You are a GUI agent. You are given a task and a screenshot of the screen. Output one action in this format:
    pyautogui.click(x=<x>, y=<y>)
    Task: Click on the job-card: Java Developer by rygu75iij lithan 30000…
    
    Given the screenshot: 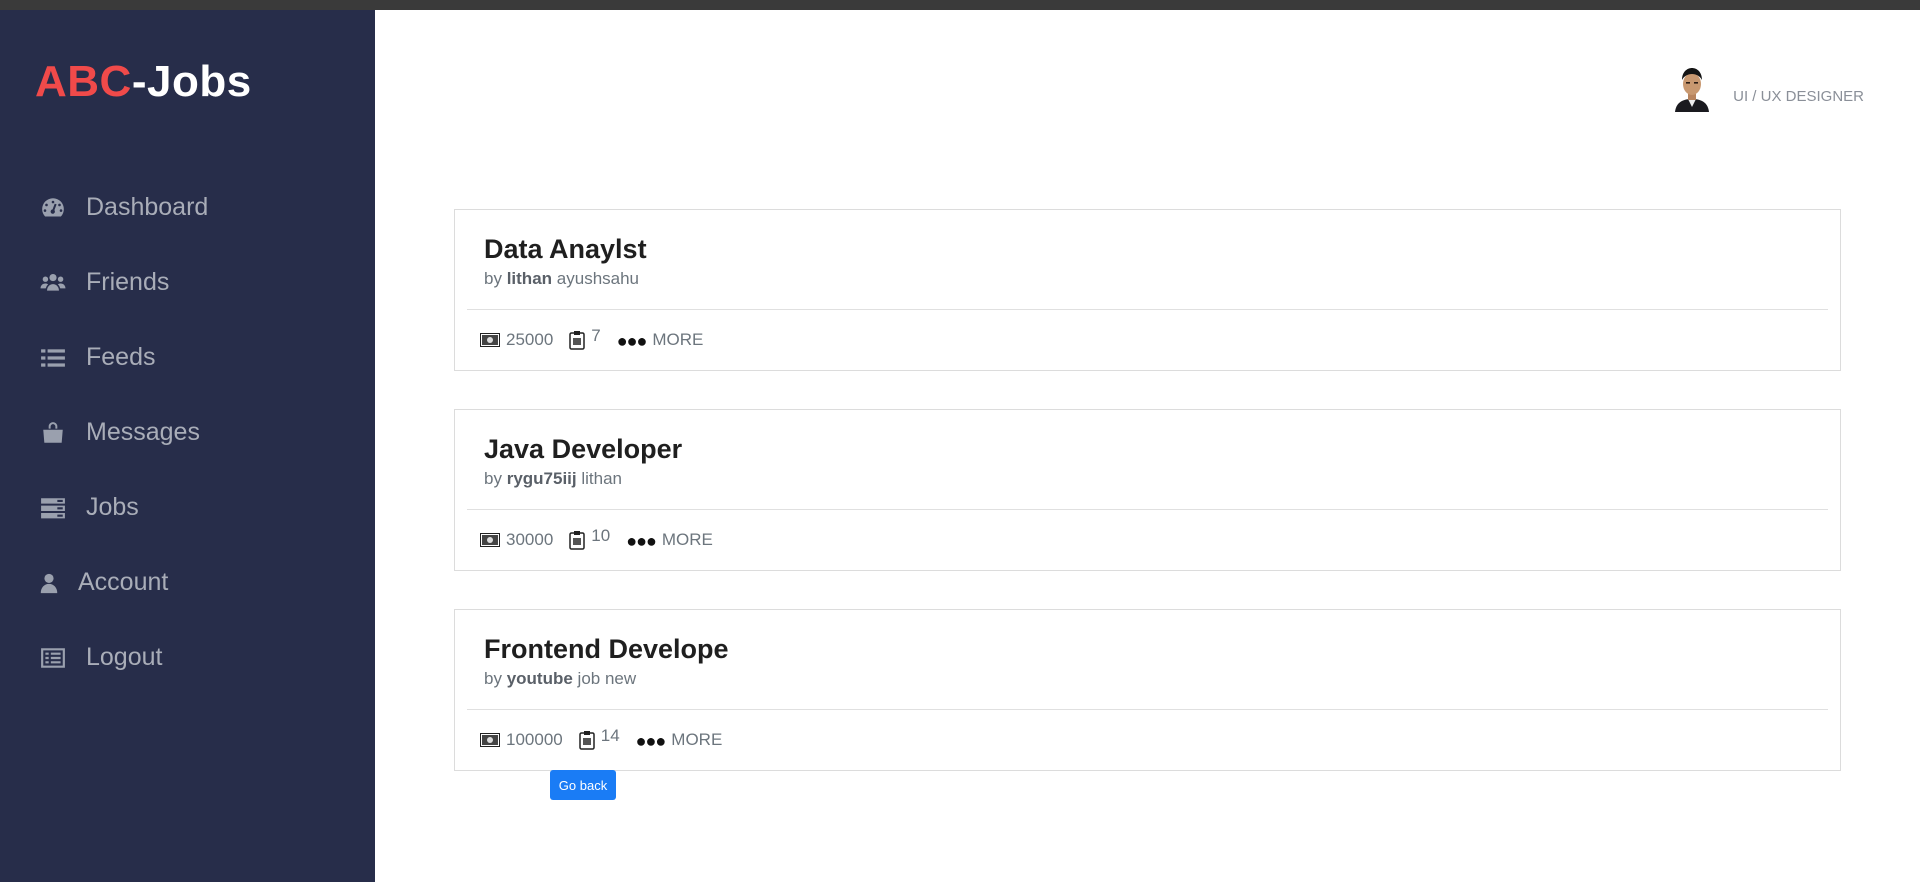 What is the action you would take?
    pyautogui.click(x=1147, y=490)
    